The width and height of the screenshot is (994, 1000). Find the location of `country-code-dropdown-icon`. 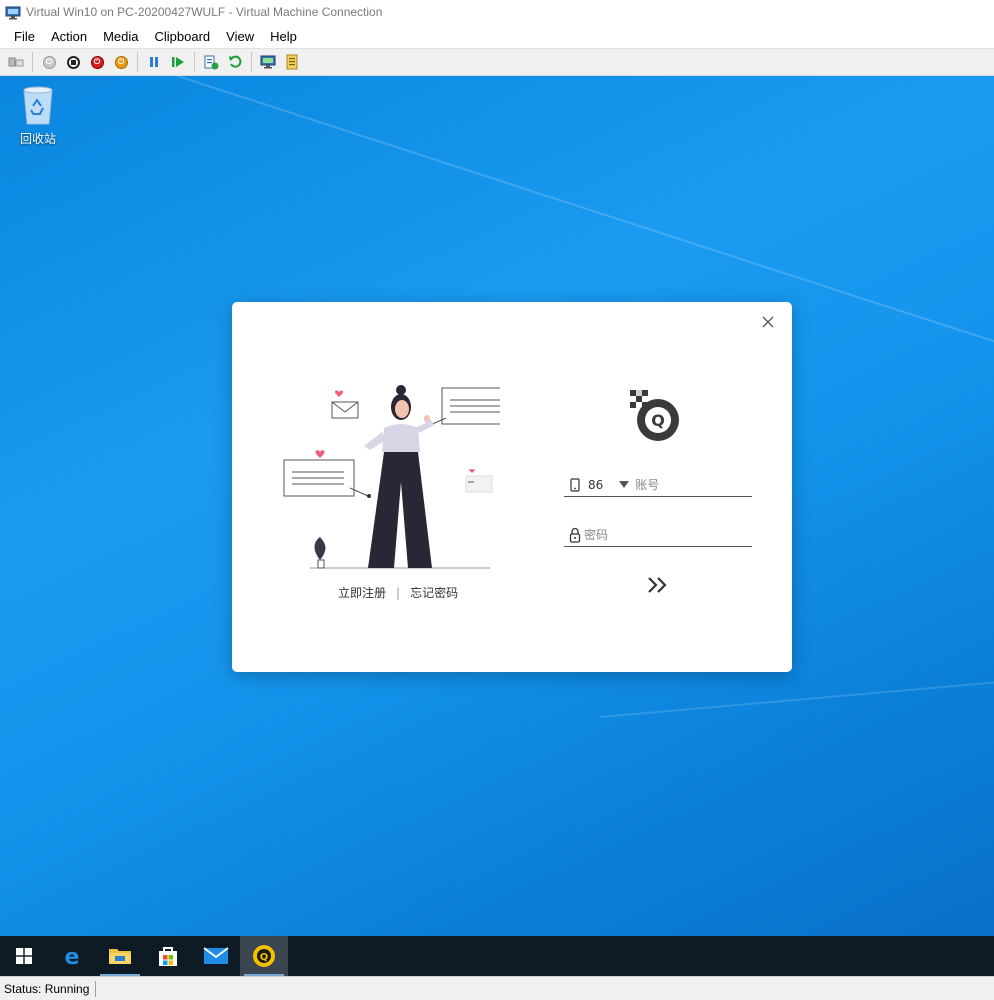

country-code-dropdown-icon is located at coordinates (624, 485).